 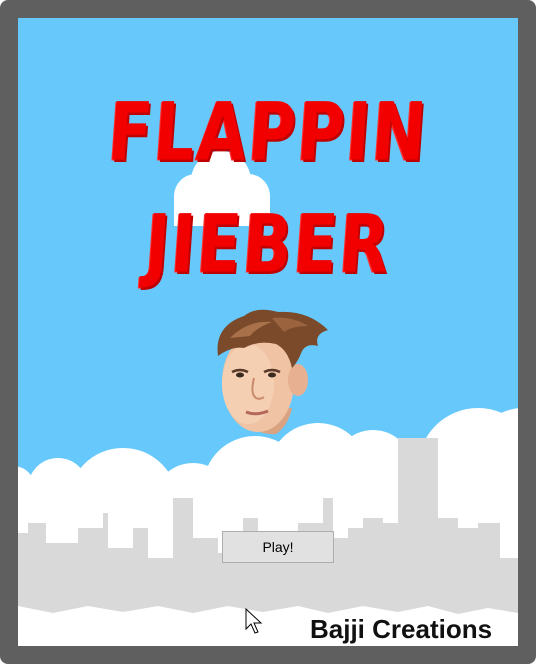 I want to click on play-button: Play!, so click(x=278, y=547).